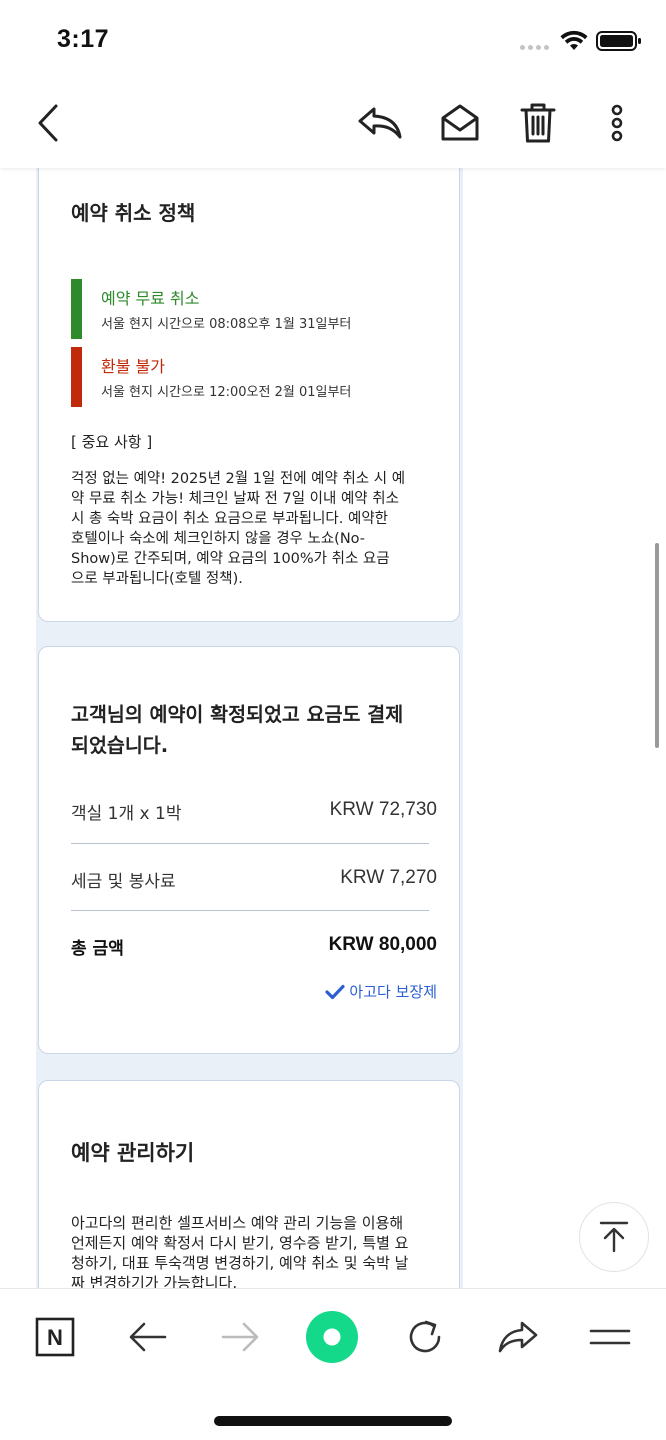 This screenshot has width=666, height=1440. Describe the element at coordinates (235, 499) in the screenshot. I see `notice-line: 약 무료 취소 가능! 체크인 날짜 전 7일 이내 예약 취소` at that location.